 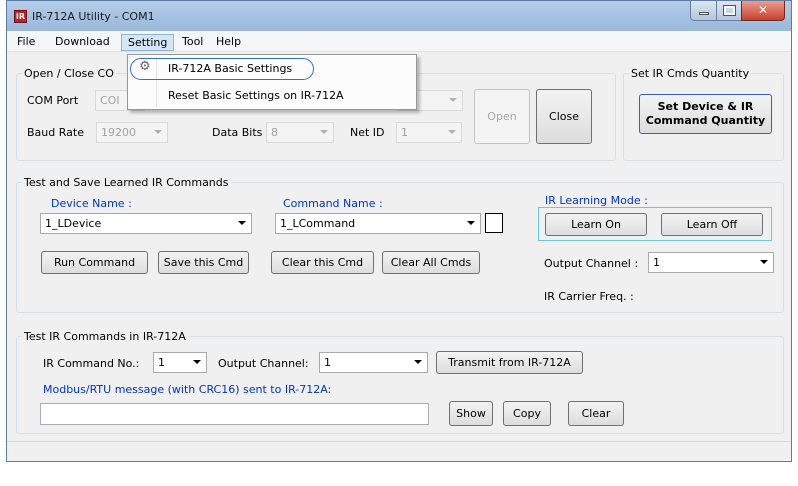 I want to click on command-name-select: 1_LCommand, so click(x=378, y=223).